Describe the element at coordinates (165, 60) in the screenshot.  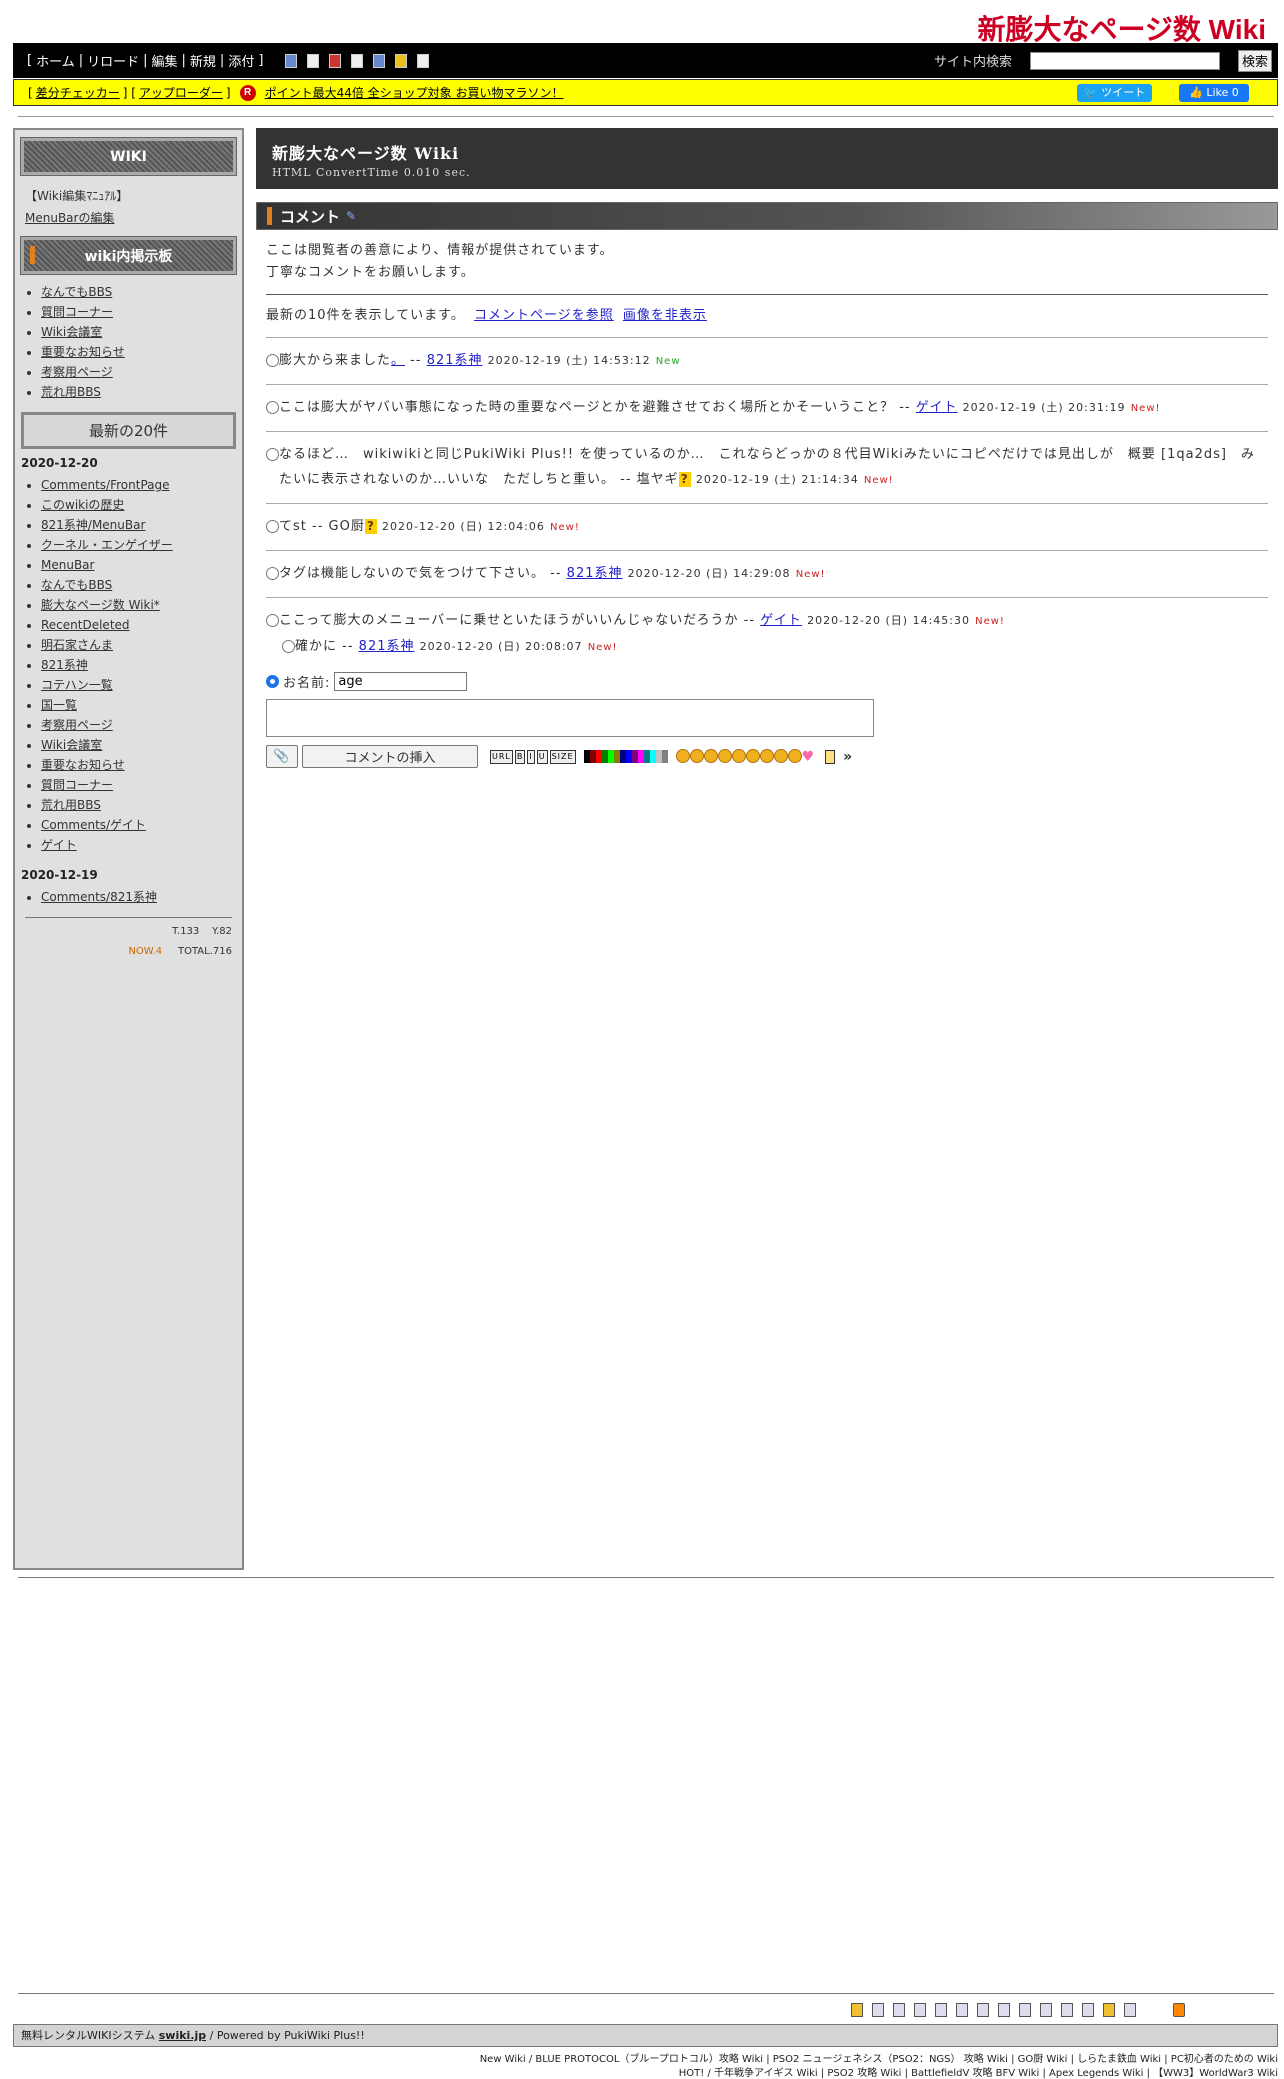
I see `nav-edit: 編集` at that location.